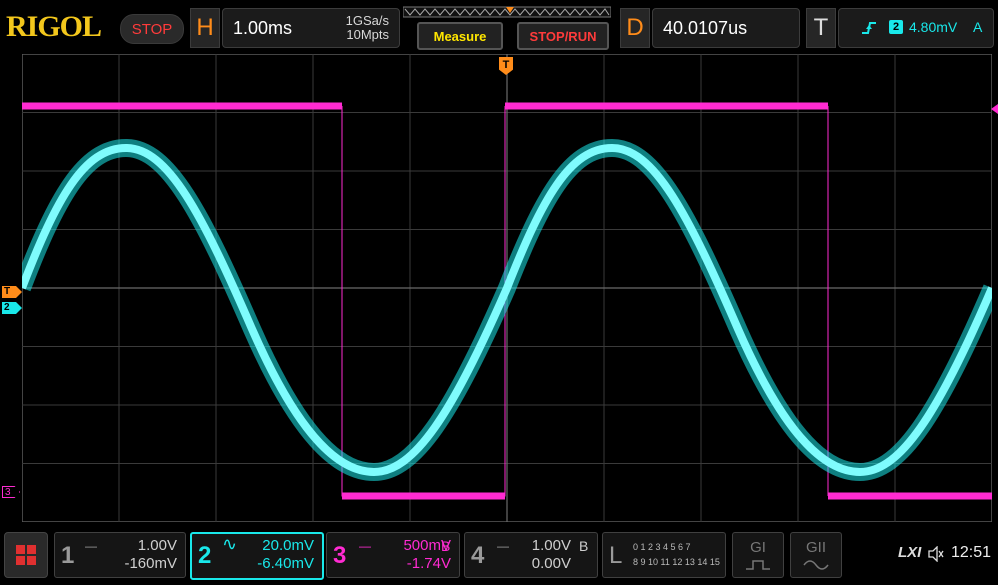 This screenshot has width=998, height=585. Describe the element at coordinates (288, 545) in the screenshot. I see `channel-2-scale: 20.0mV` at that location.